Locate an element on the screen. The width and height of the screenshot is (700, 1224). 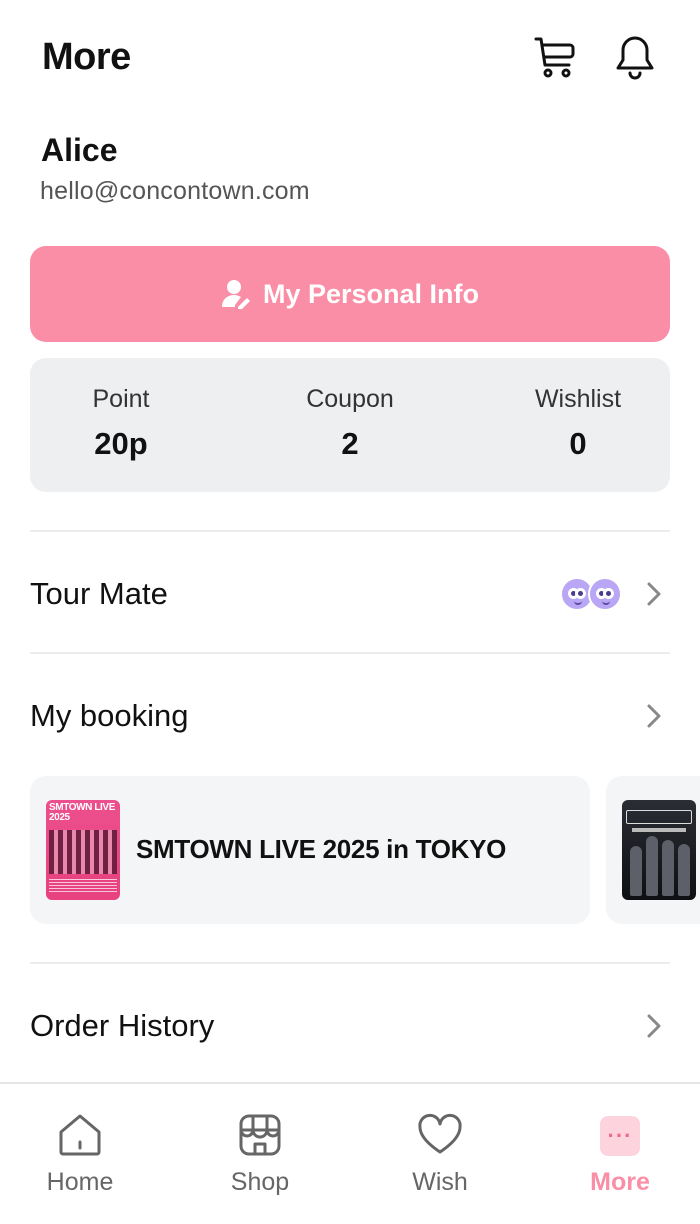
tour-mate-avatars is located at coordinates (591, 594).